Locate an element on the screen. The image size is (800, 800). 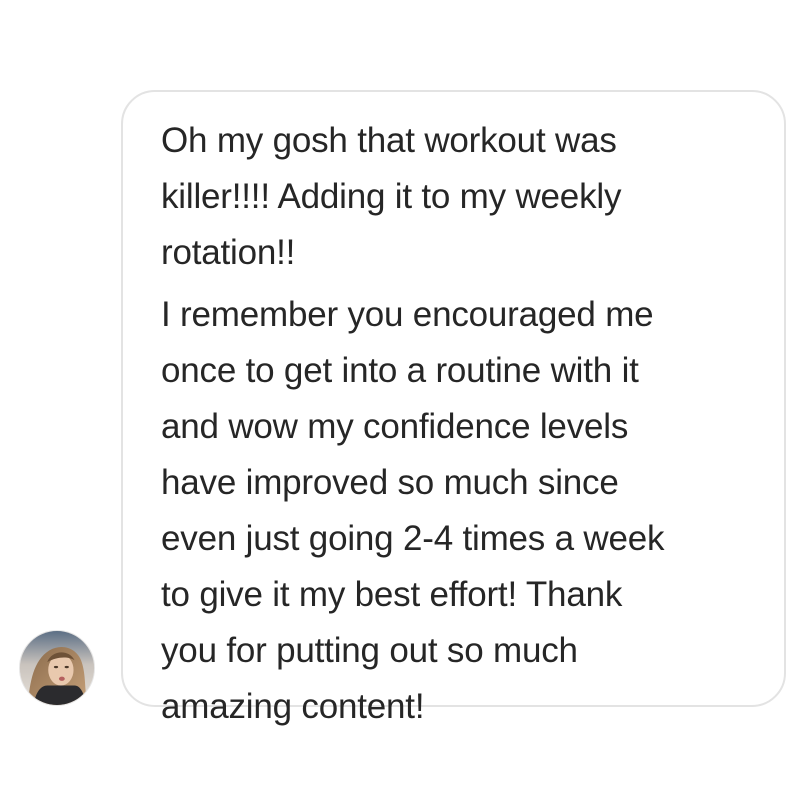
message-line: even just going 2-4 times a week is located at coordinates (413, 538).